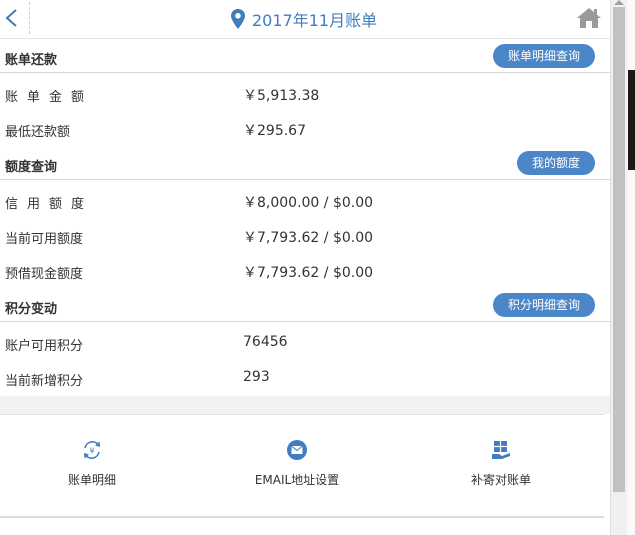 This screenshot has width=635, height=535. What do you see at coordinates (619, 249) in the screenshot?
I see `scrollbar-thumb` at bounding box center [619, 249].